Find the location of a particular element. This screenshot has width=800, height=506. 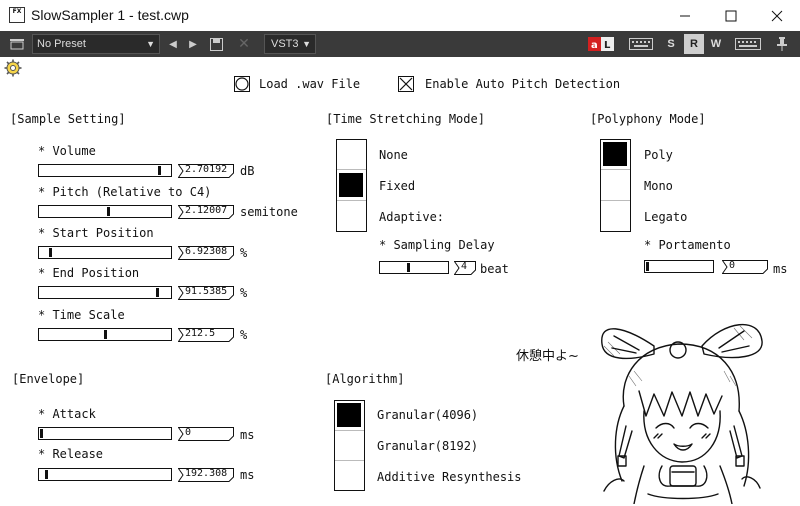

pitch-slider is located at coordinates (105, 211).